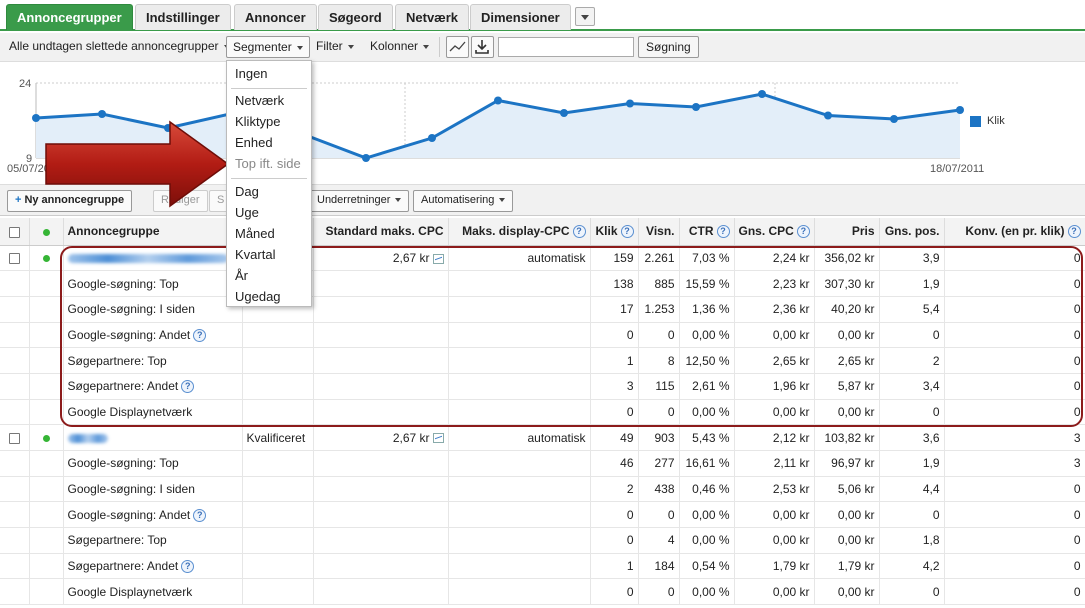  I want to click on select-all-checkbox-cell, so click(15, 232).